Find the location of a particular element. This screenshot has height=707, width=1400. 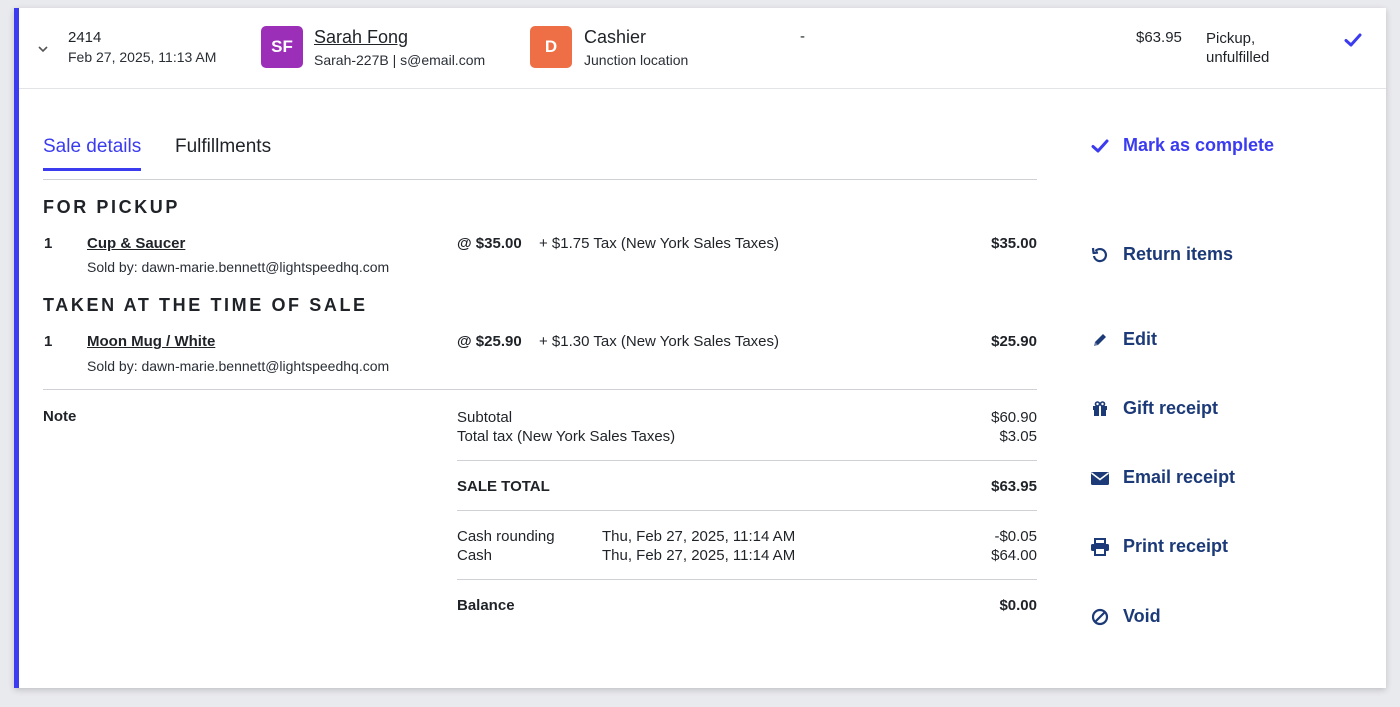

print-receipt-button: Print receipt is located at coordinates (1159, 546).